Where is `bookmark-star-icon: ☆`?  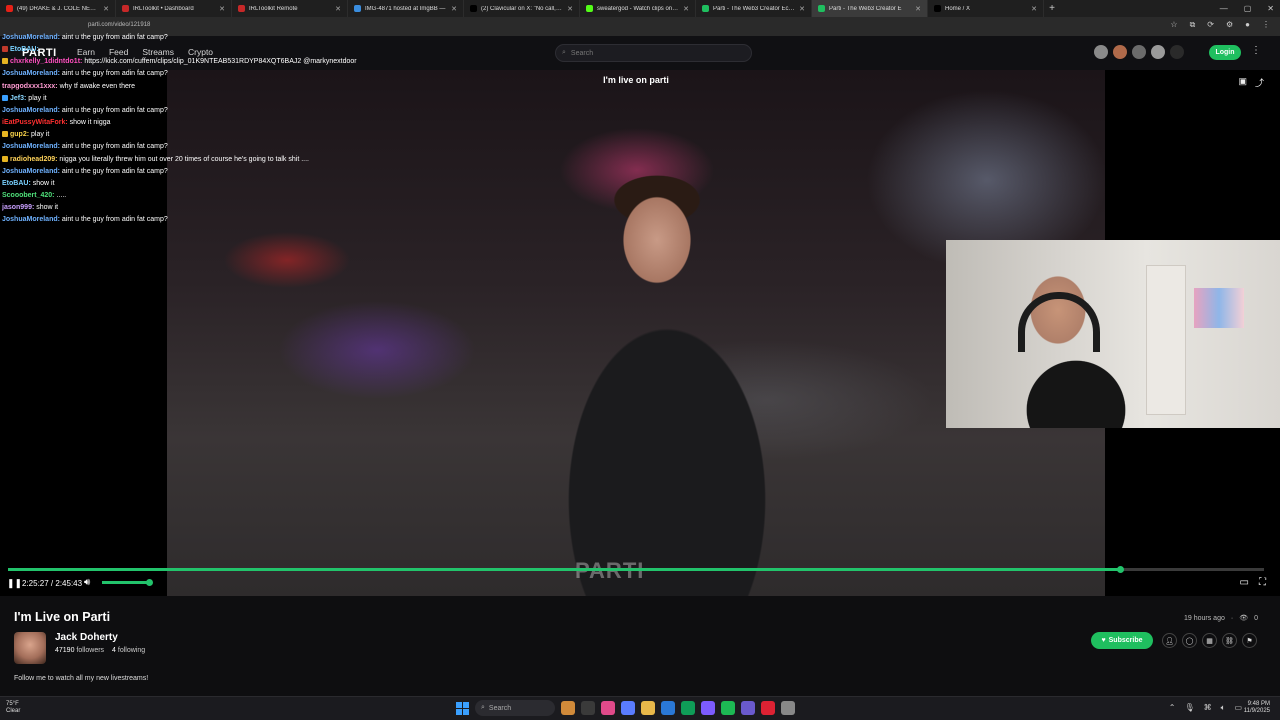 bookmark-star-icon: ☆ is located at coordinates (1173, 25).